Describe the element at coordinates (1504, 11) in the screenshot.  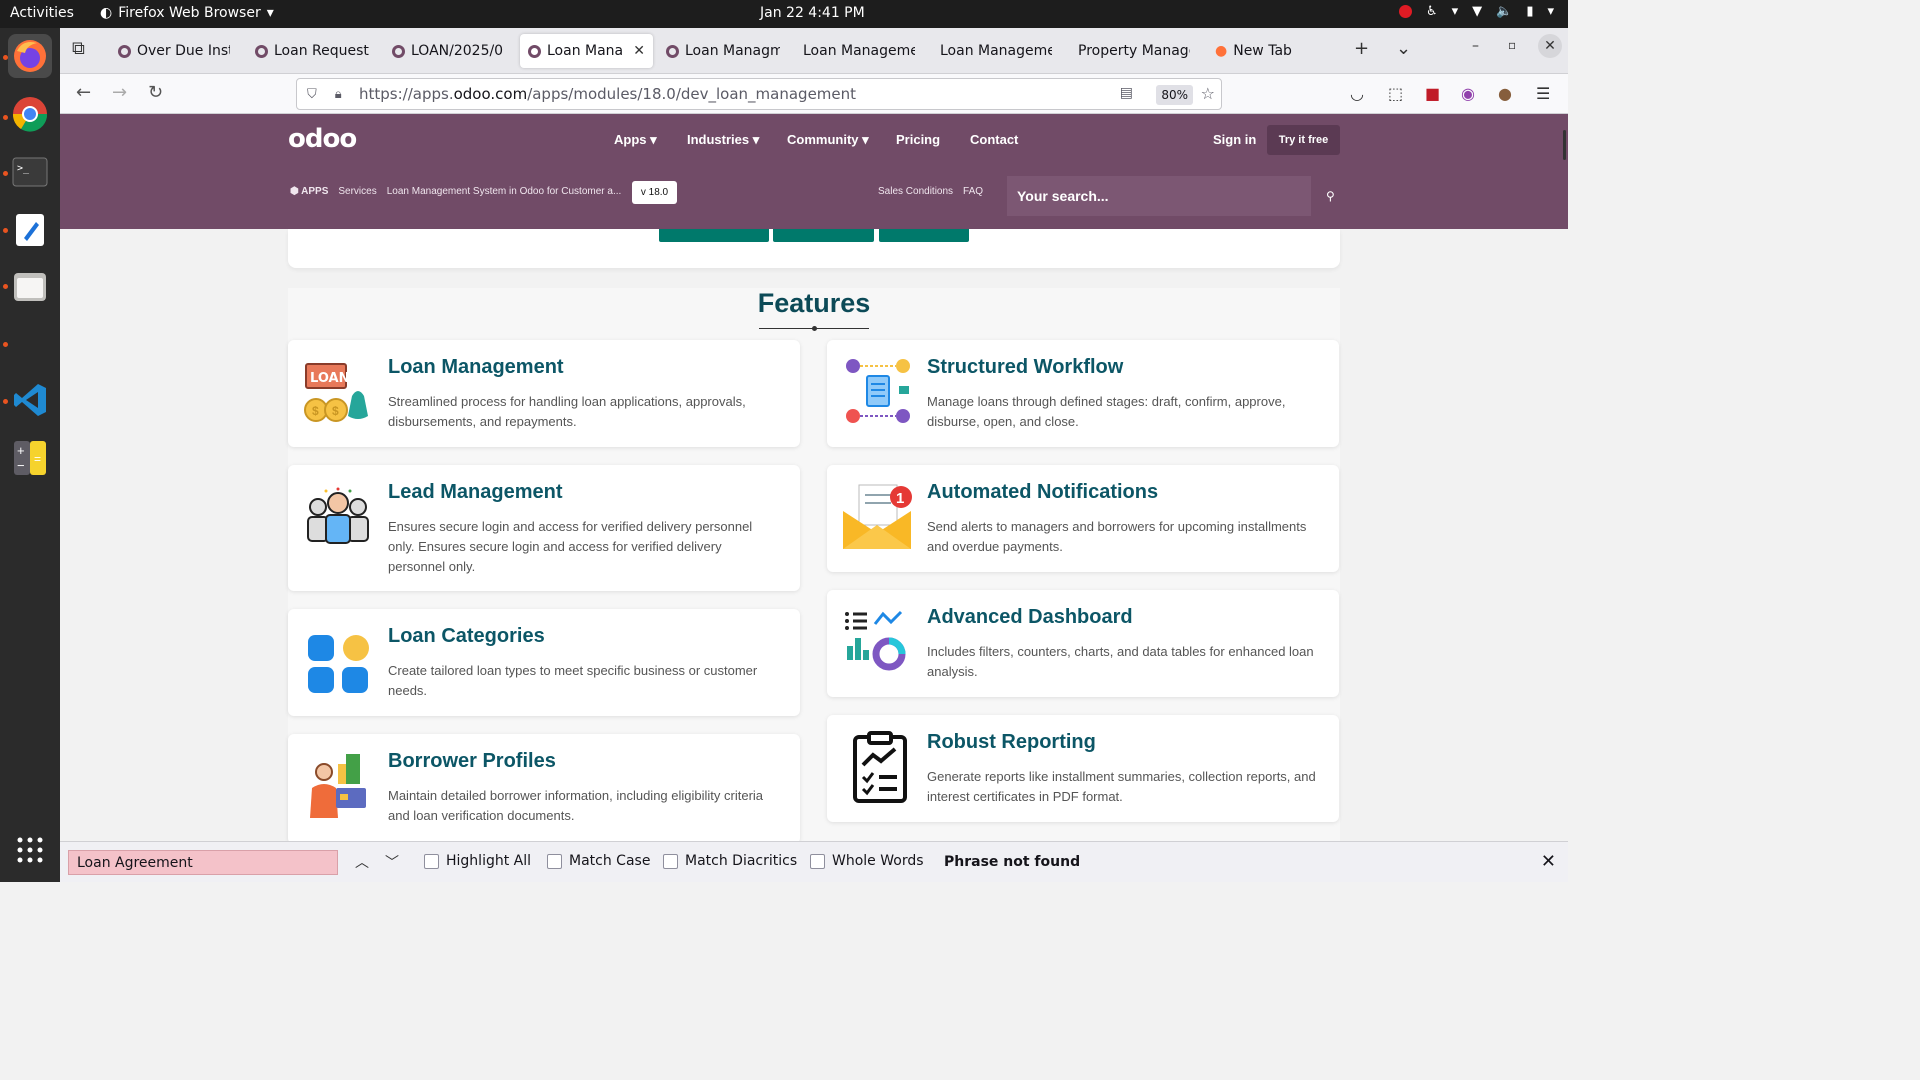
I see `volume-icon: 🔈` at that location.